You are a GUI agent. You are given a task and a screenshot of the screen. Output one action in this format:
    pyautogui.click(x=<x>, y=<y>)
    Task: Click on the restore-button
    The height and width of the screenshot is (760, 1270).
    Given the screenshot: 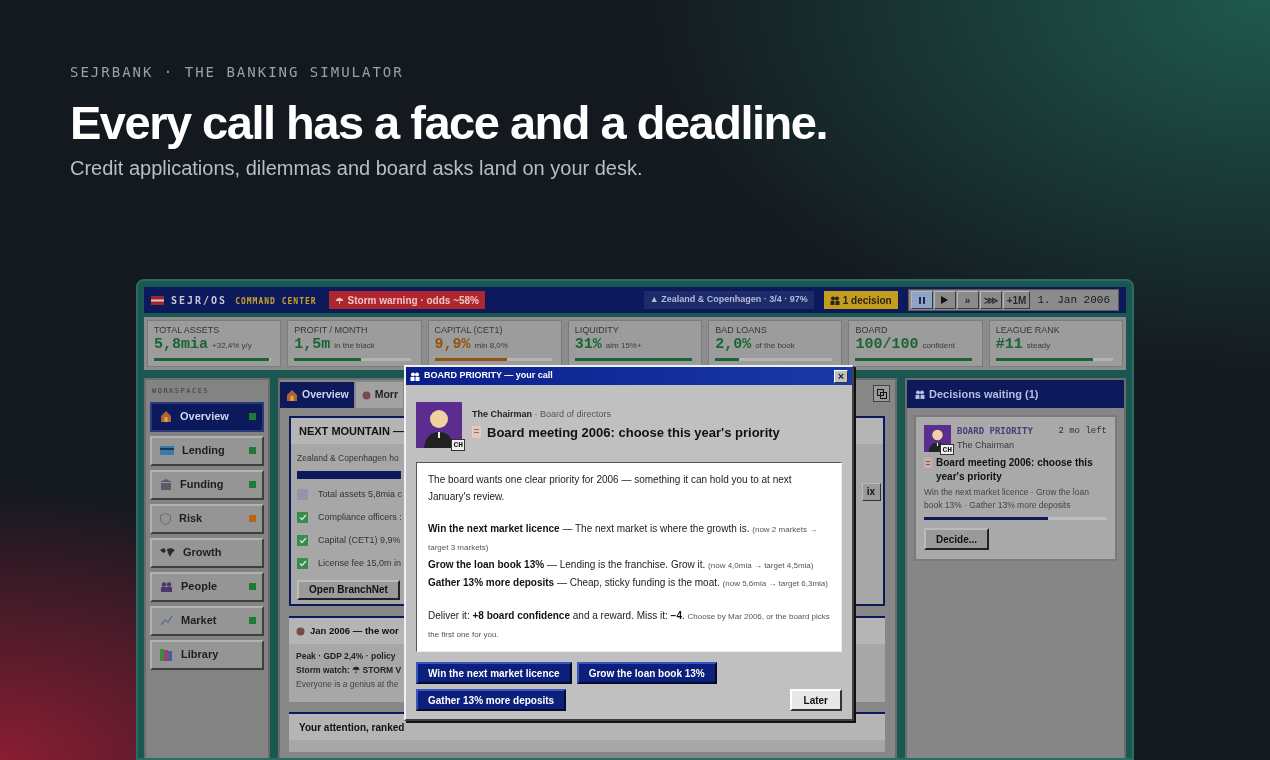 What is the action you would take?
    pyautogui.click(x=881, y=393)
    